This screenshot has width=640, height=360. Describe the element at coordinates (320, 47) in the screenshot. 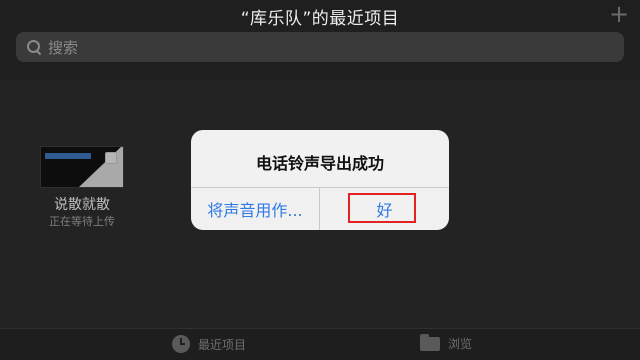

I see `search-input: 搜索` at that location.